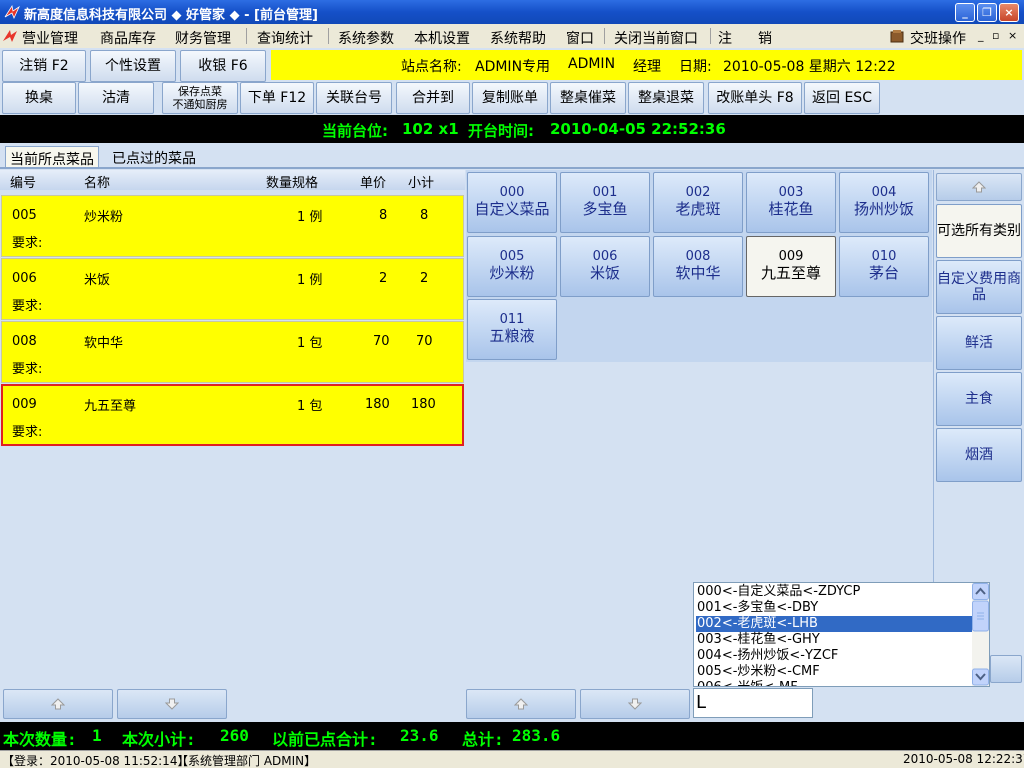  I want to click on grand-total-label: 总计:, so click(483, 739).